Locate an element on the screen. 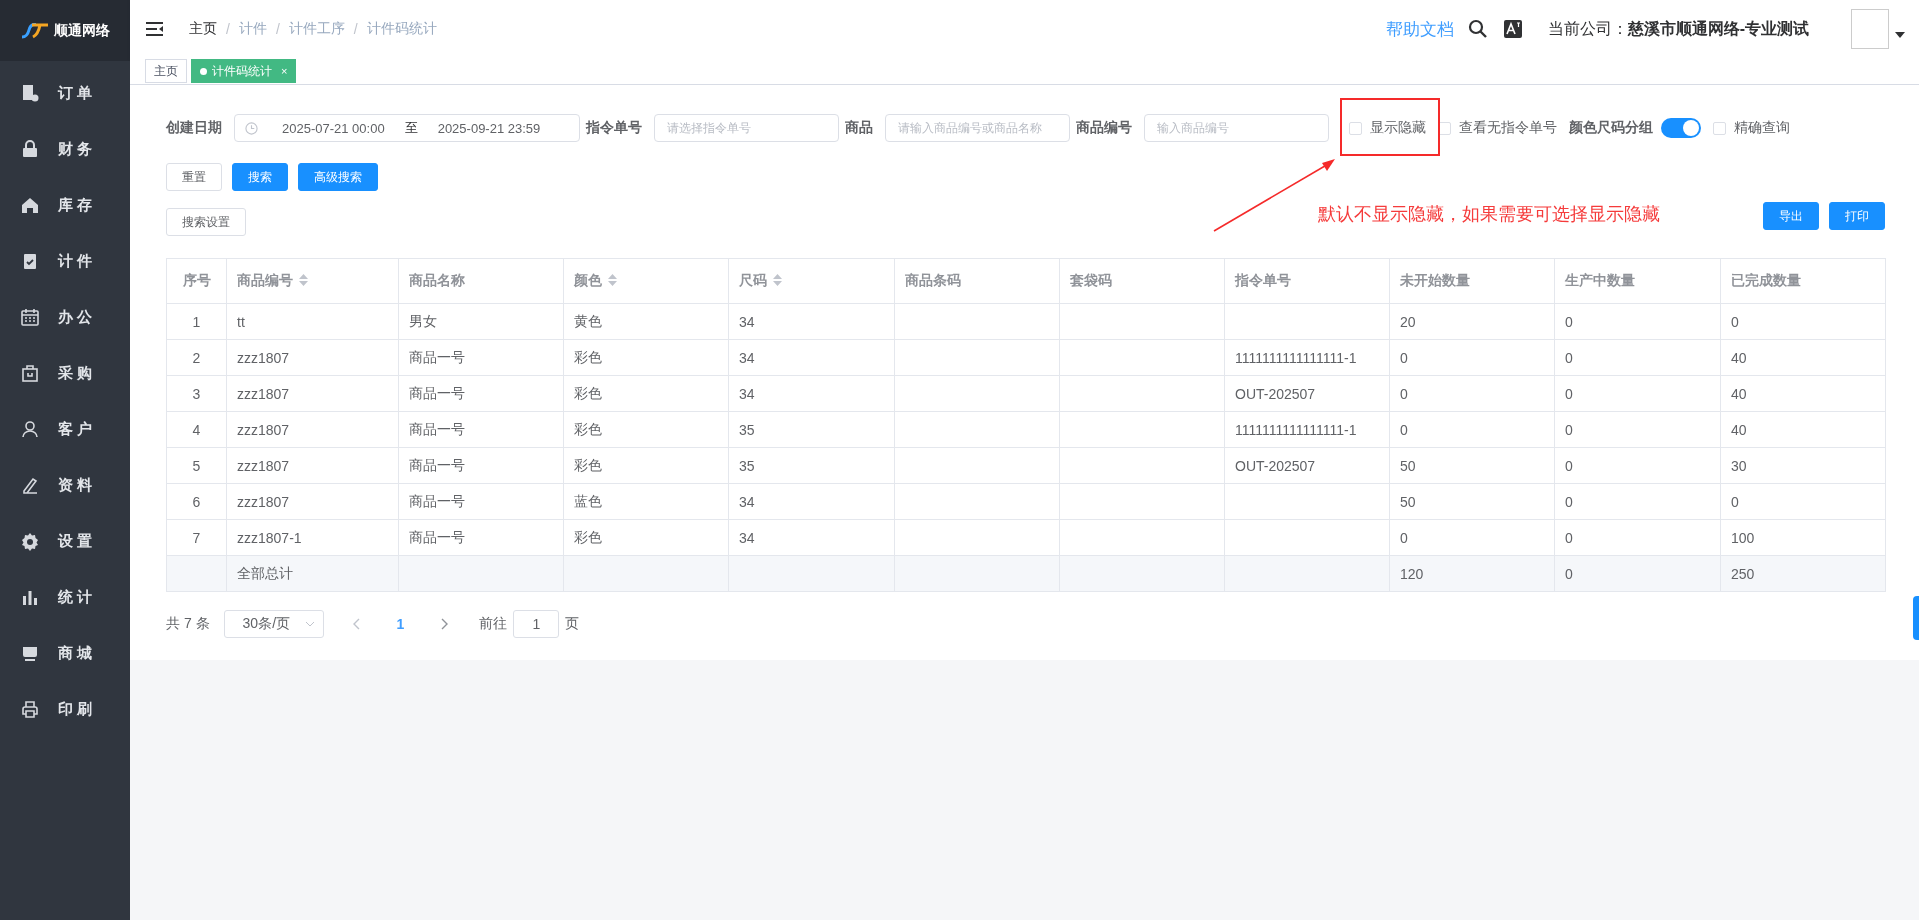 The width and height of the screenshot is (1919, 920). sidebar-item: 财 务 is located at coordinates (65, 149).